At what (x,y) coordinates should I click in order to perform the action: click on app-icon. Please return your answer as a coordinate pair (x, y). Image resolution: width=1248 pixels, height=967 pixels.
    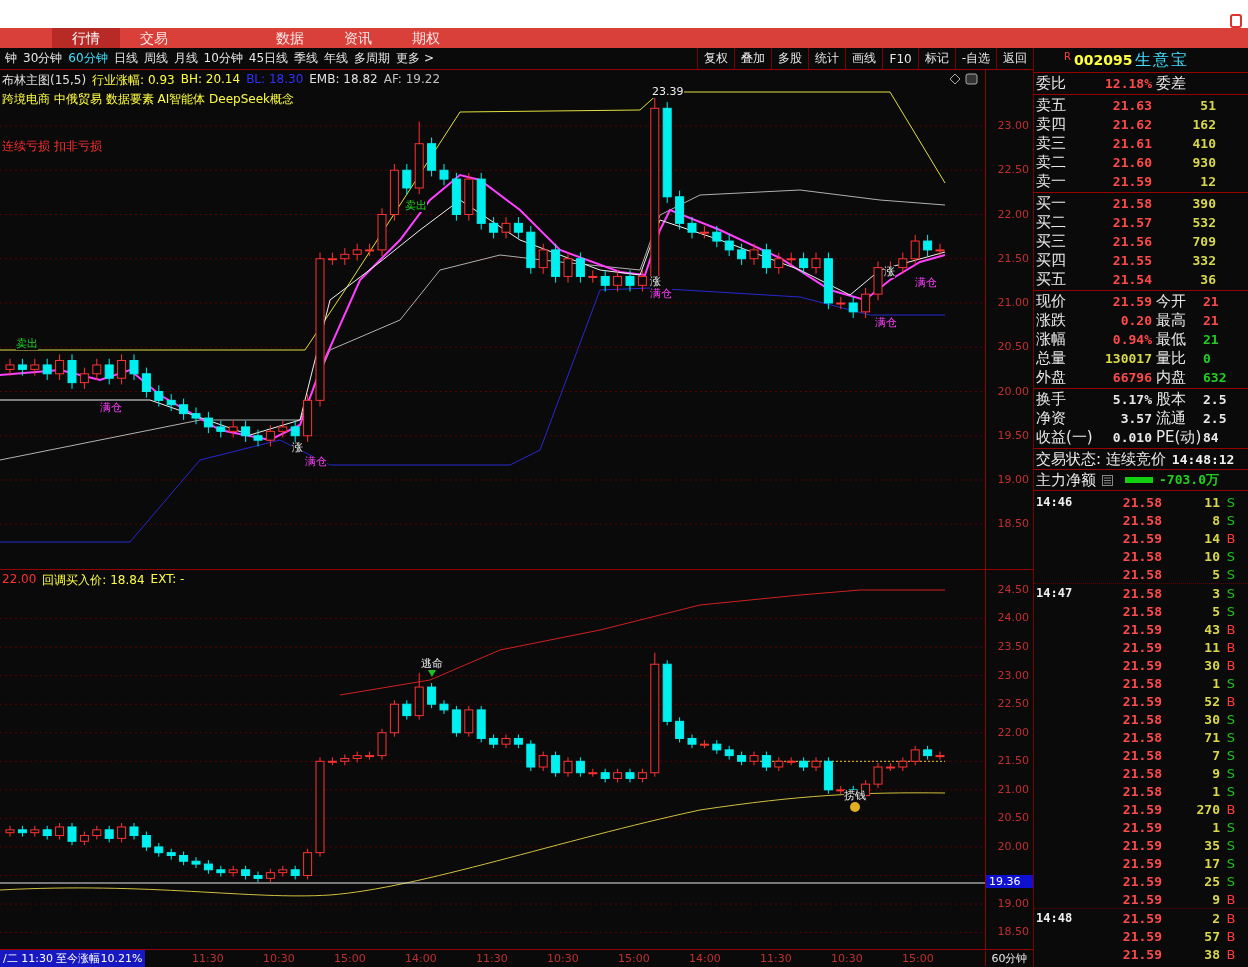
    Looking at the image, I should click on (1236, 21).